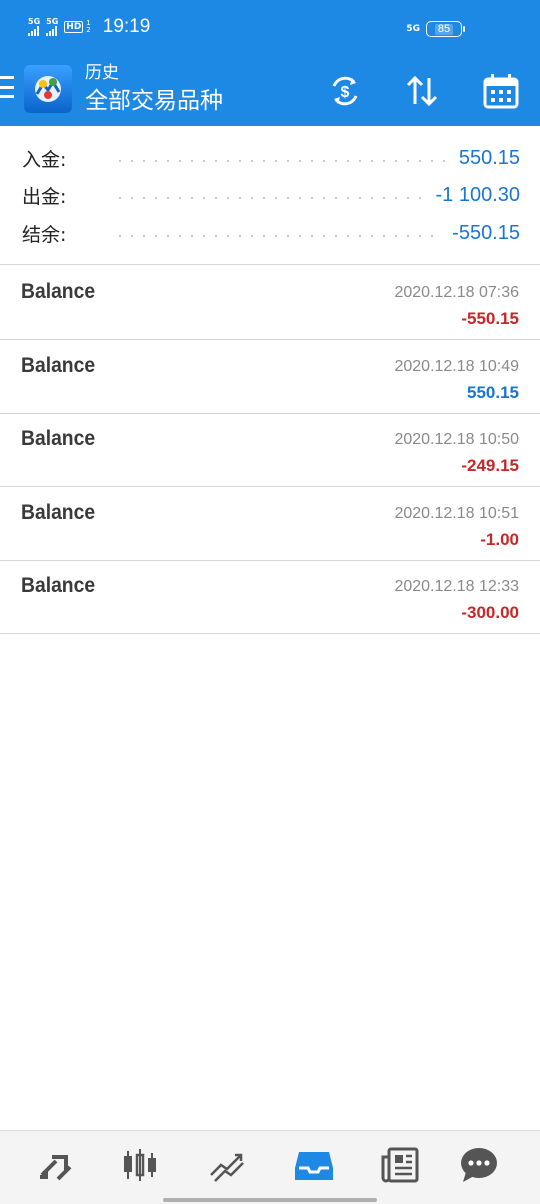 The height and width of the screenshot is (1204, 540). What do you see at coordinates (270, 91) in the screenshot?
I see `app-bar: 历史 全部交易品种 $` at bounding box center [270, 91].